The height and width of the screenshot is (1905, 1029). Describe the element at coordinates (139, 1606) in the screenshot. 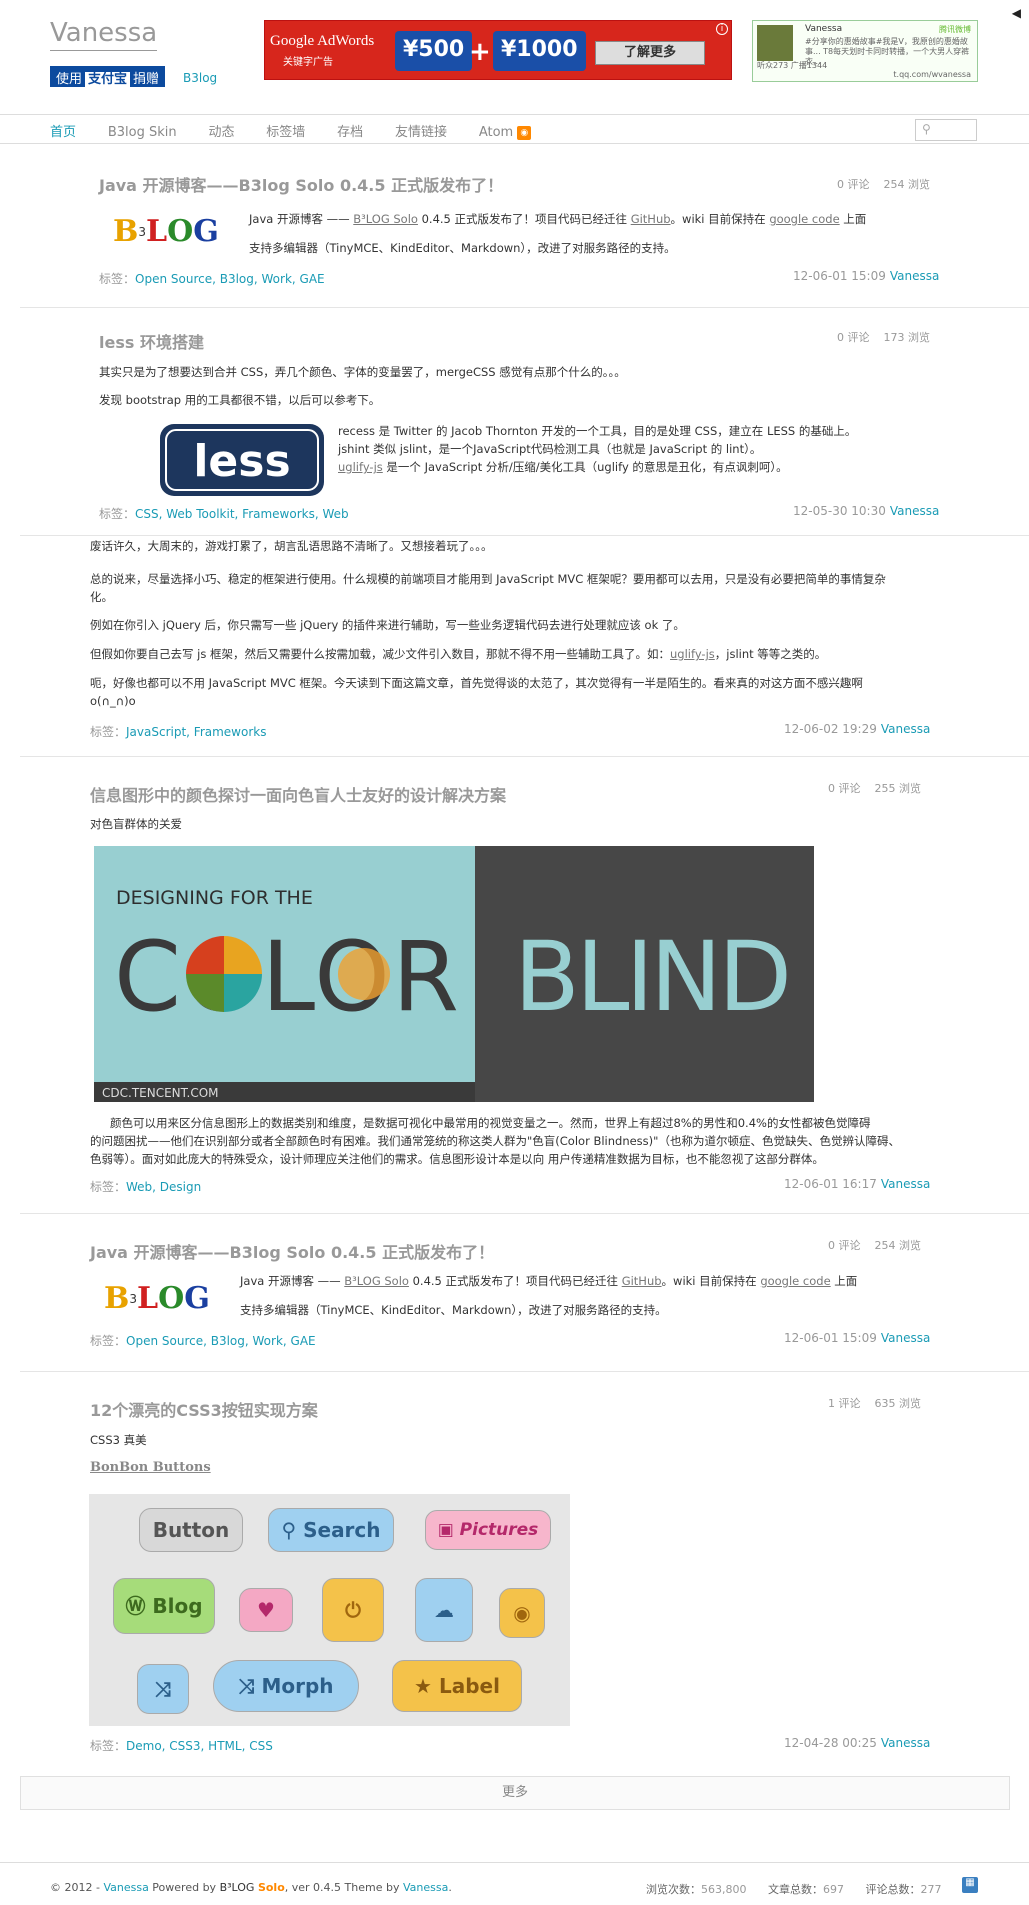

I see `wordpress-icon: Ⓦ` at that location.